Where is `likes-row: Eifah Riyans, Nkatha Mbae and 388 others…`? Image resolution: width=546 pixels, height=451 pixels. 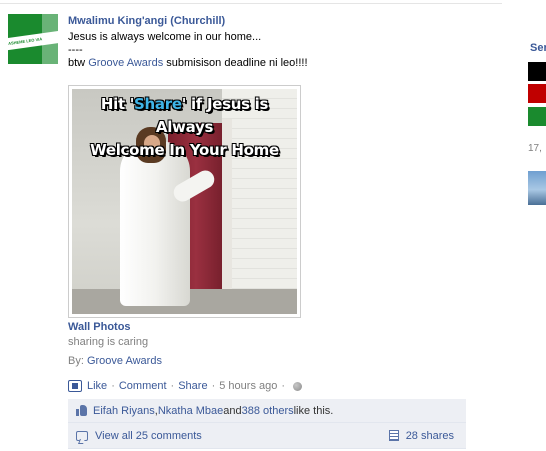 likes-row: Eifah Riyans, Nkatha Mbae and 388 others… is located at coordinates (267, 411).